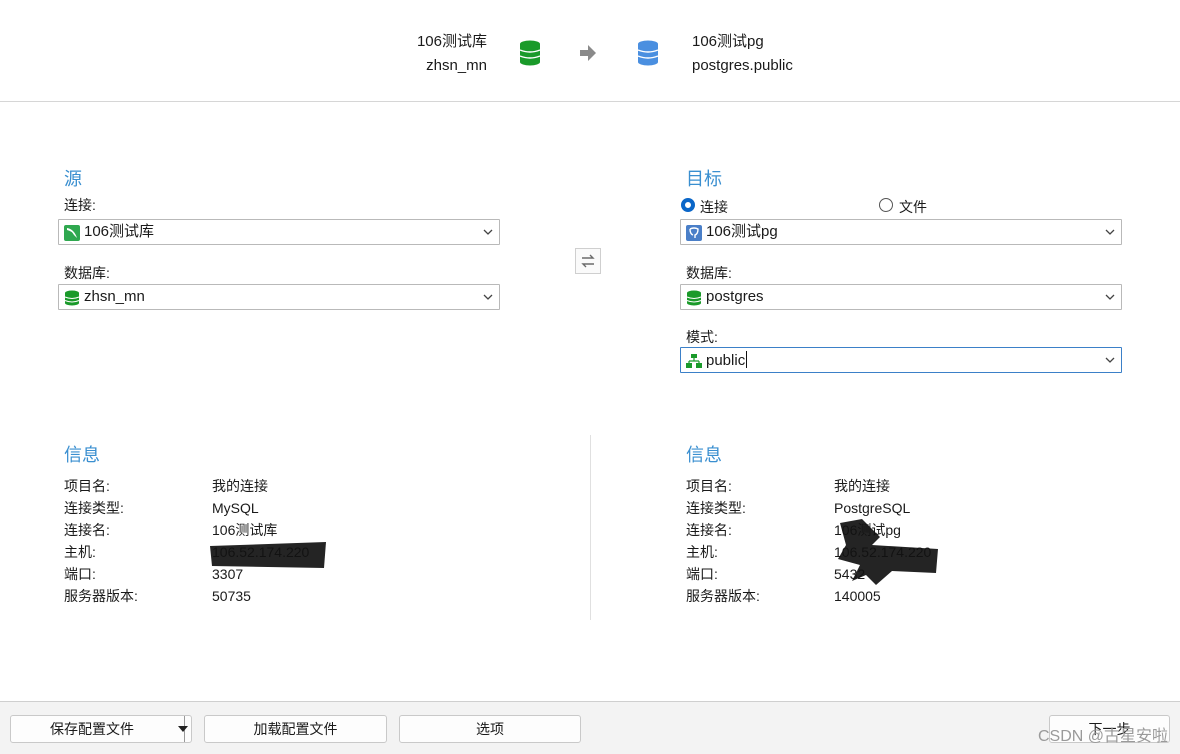  What do you see at coordinates (688, 205) in the screenshot?
I see `radio-connection-dot` at bounding box center [688, 205].